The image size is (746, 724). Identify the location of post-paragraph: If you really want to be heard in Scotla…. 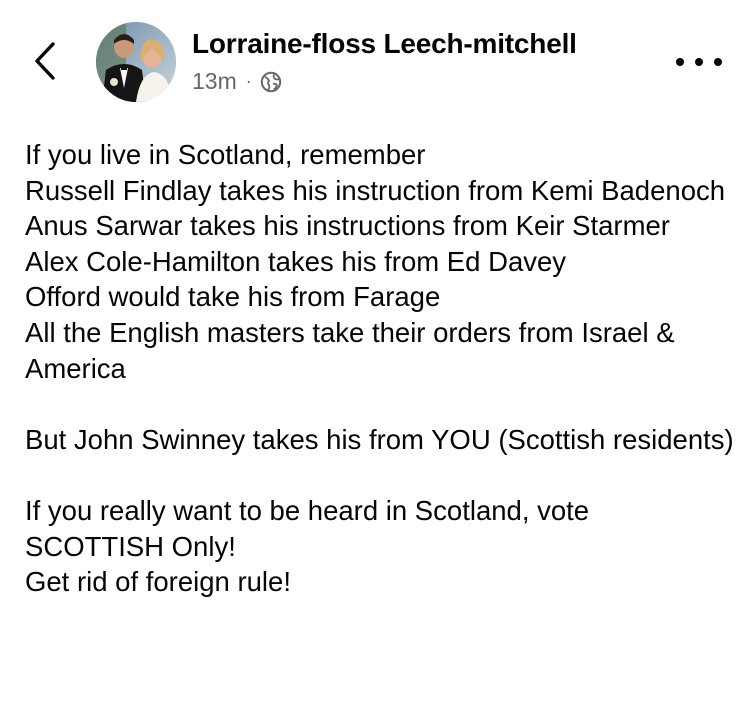
(307, 546).